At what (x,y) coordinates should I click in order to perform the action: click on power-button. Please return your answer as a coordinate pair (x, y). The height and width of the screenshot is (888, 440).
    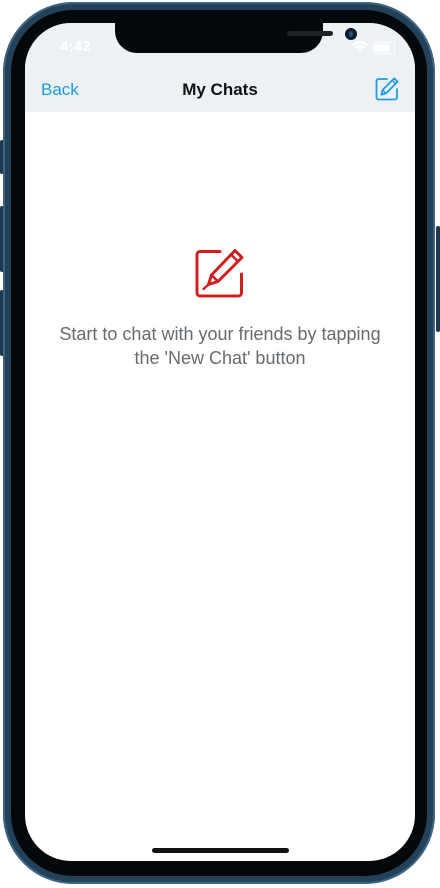
    Looking at the image, I should click on (438, 279).